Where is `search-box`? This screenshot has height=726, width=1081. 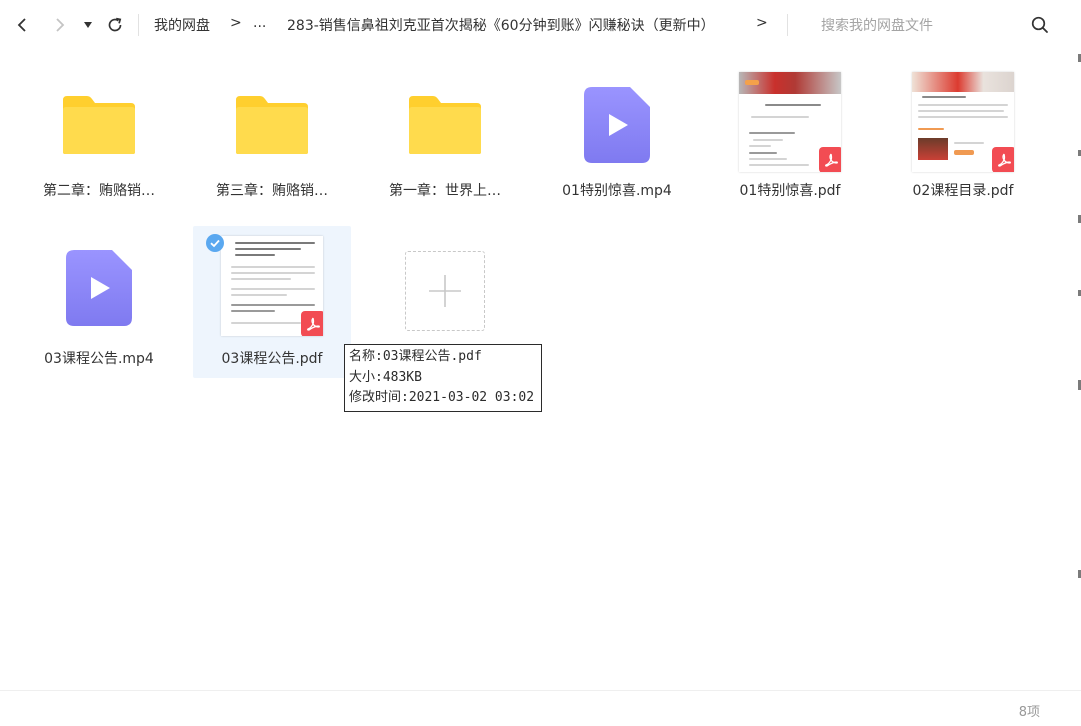
search-box is located at coordinates (934, 25).